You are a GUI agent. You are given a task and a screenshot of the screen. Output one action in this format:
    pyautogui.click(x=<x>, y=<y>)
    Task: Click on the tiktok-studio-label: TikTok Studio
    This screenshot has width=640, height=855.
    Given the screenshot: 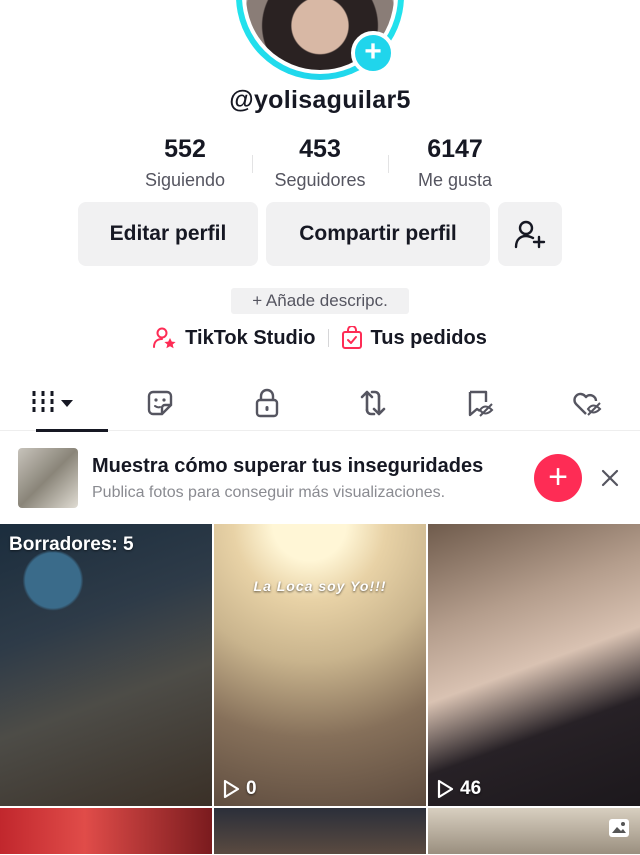 What is the action you would take?
    pyautogui.click(x=250, y=337)
    